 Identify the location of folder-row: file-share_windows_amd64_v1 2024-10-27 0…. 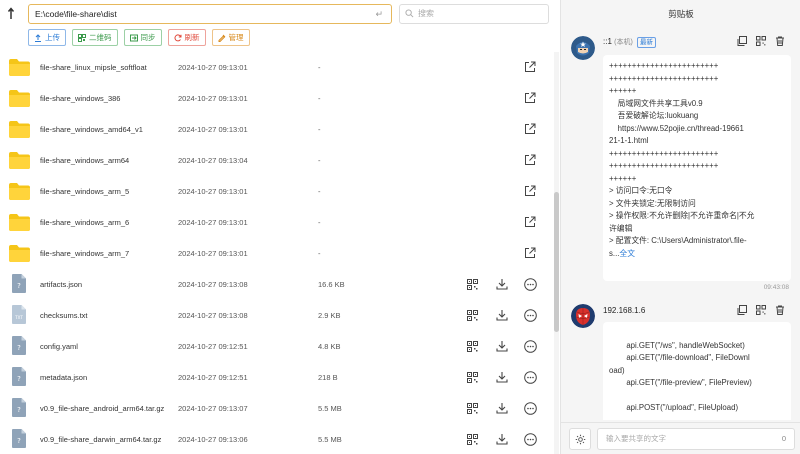
(276, 129).